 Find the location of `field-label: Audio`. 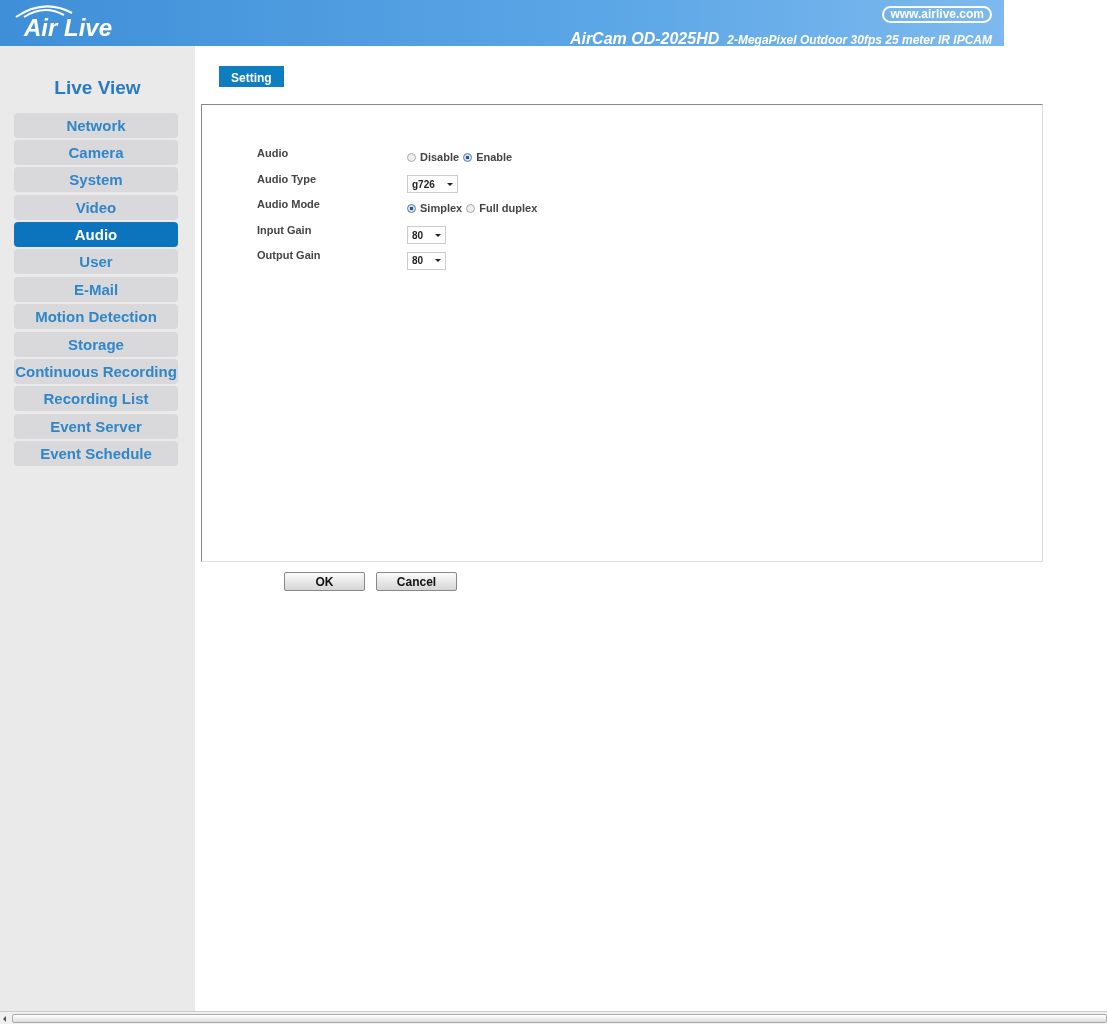

field-label: Audio is located at coordinates (273, 153).